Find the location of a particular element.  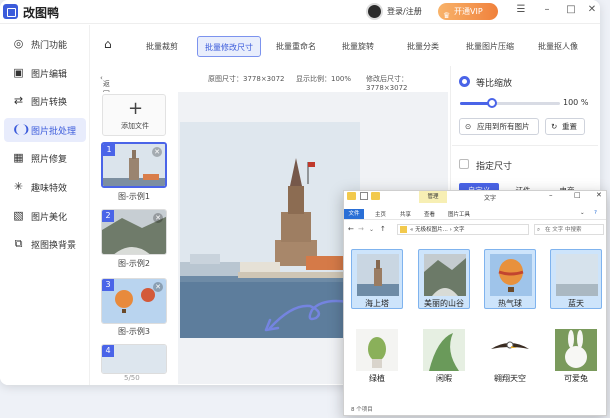

file-name: 热气球 is located at coordinates (510, 303).